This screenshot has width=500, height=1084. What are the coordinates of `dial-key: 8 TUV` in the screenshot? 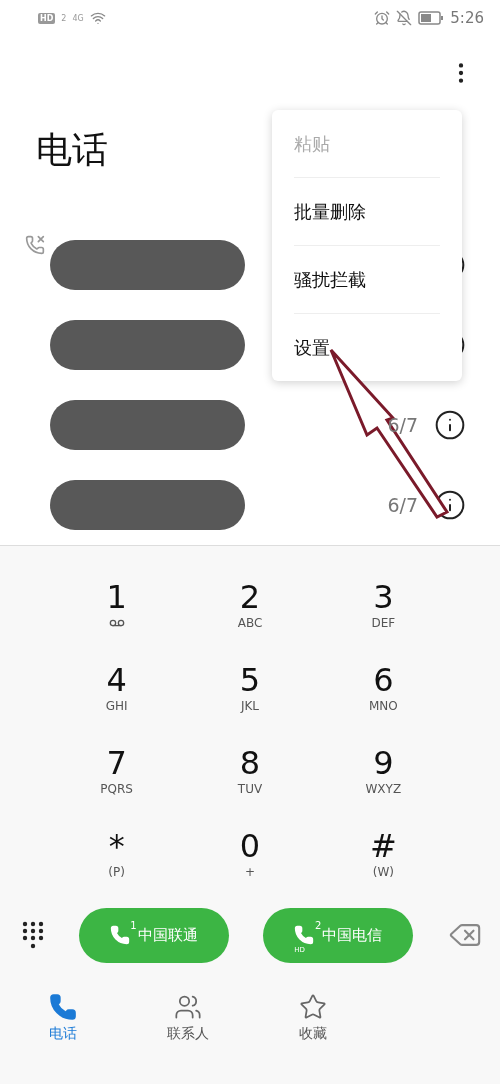 It's located at (250, 771).